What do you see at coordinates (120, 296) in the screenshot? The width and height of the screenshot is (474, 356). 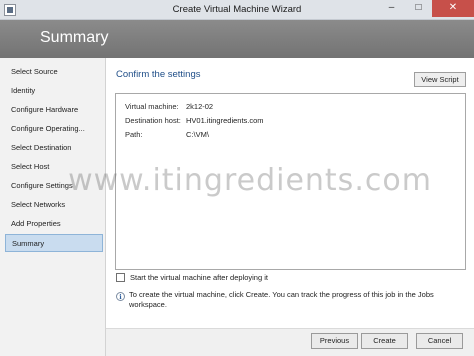 I see `info-icon: i` at bounding box center [120, 296].